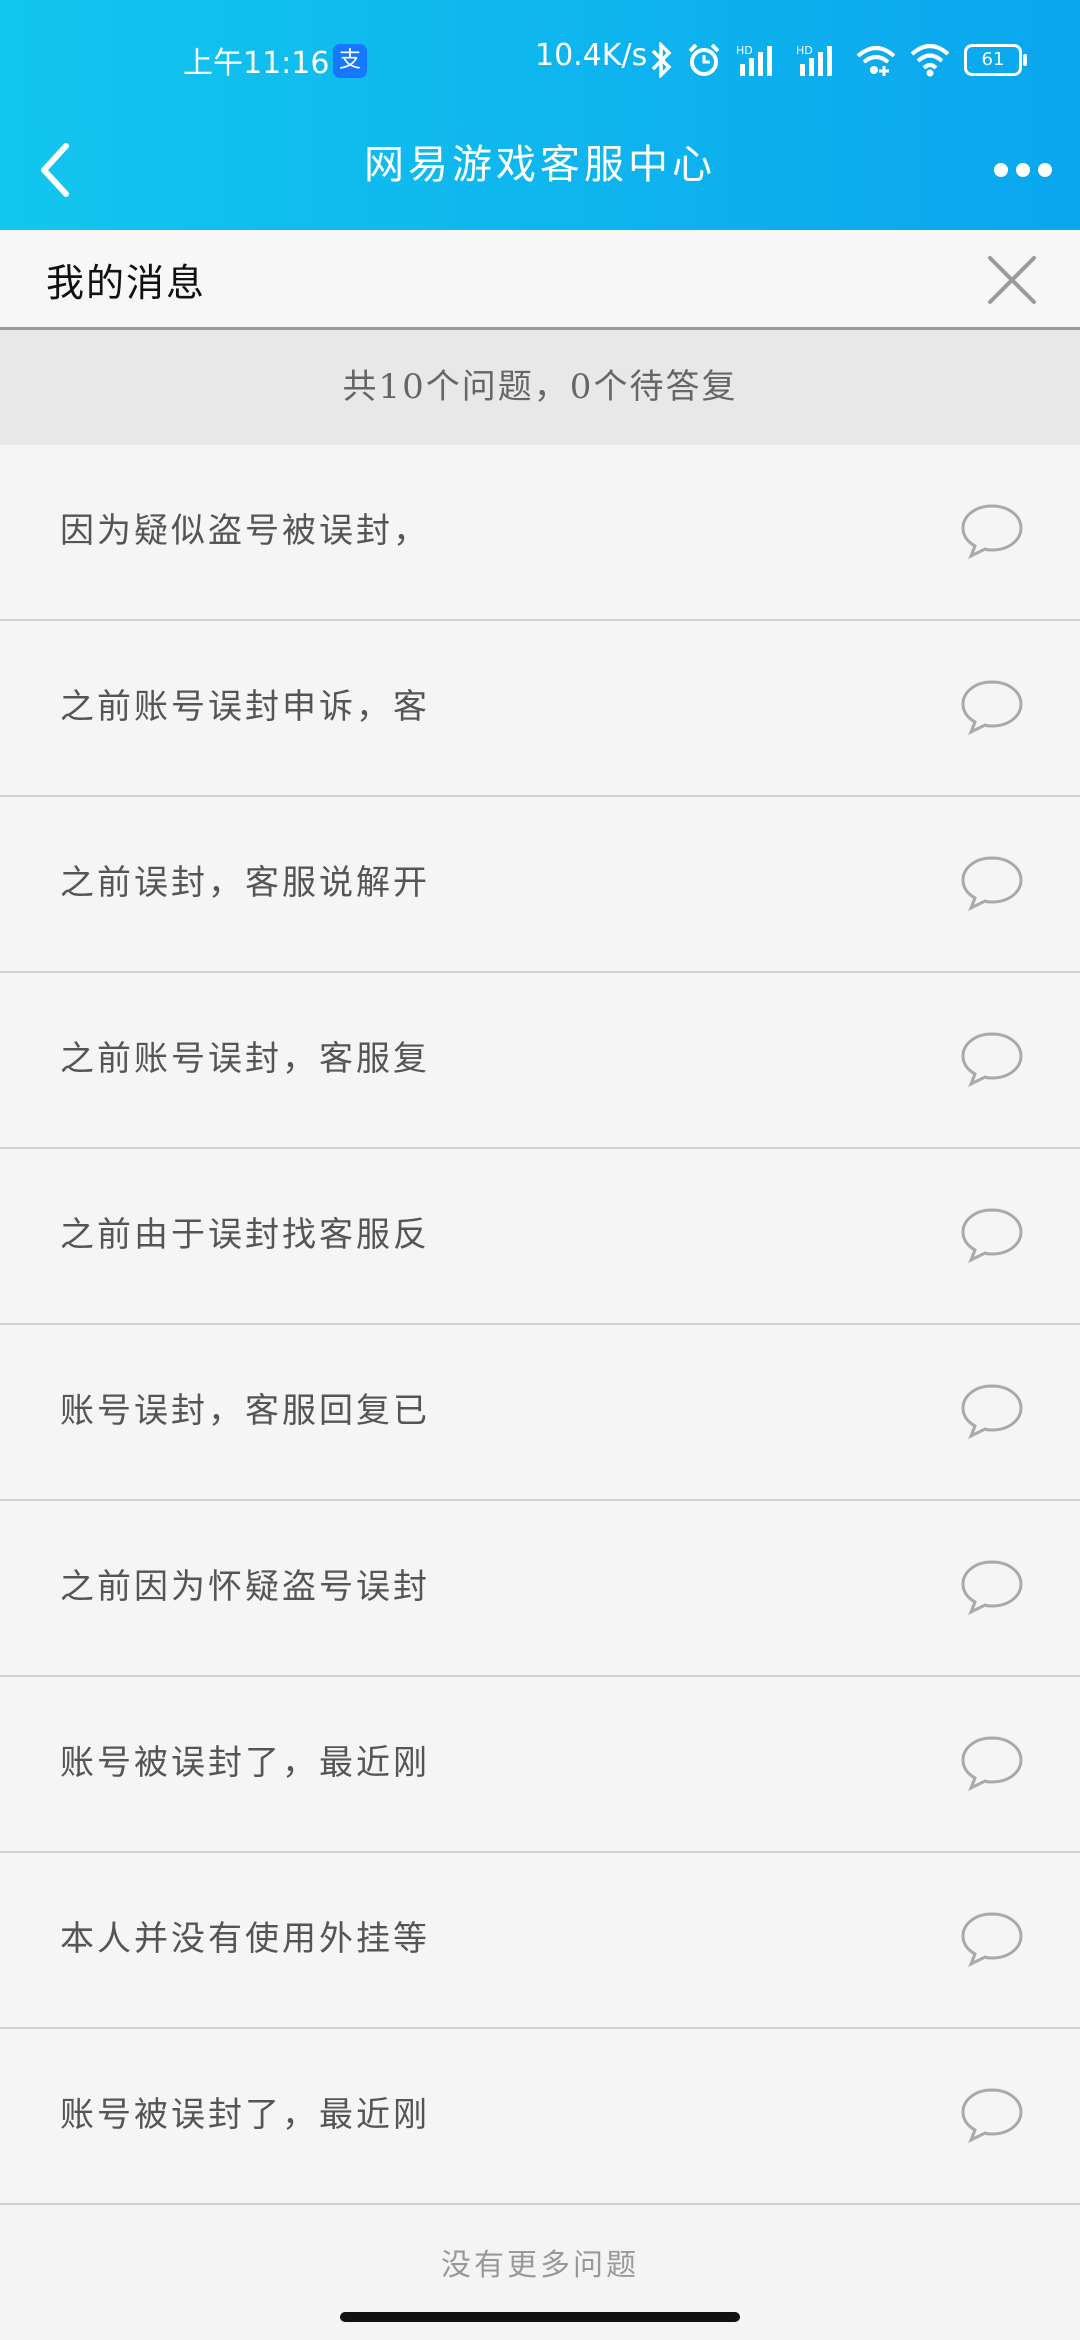  Describe the element at coordinates (1012, 280) in the screenshot. I see `close-icon` at that location.